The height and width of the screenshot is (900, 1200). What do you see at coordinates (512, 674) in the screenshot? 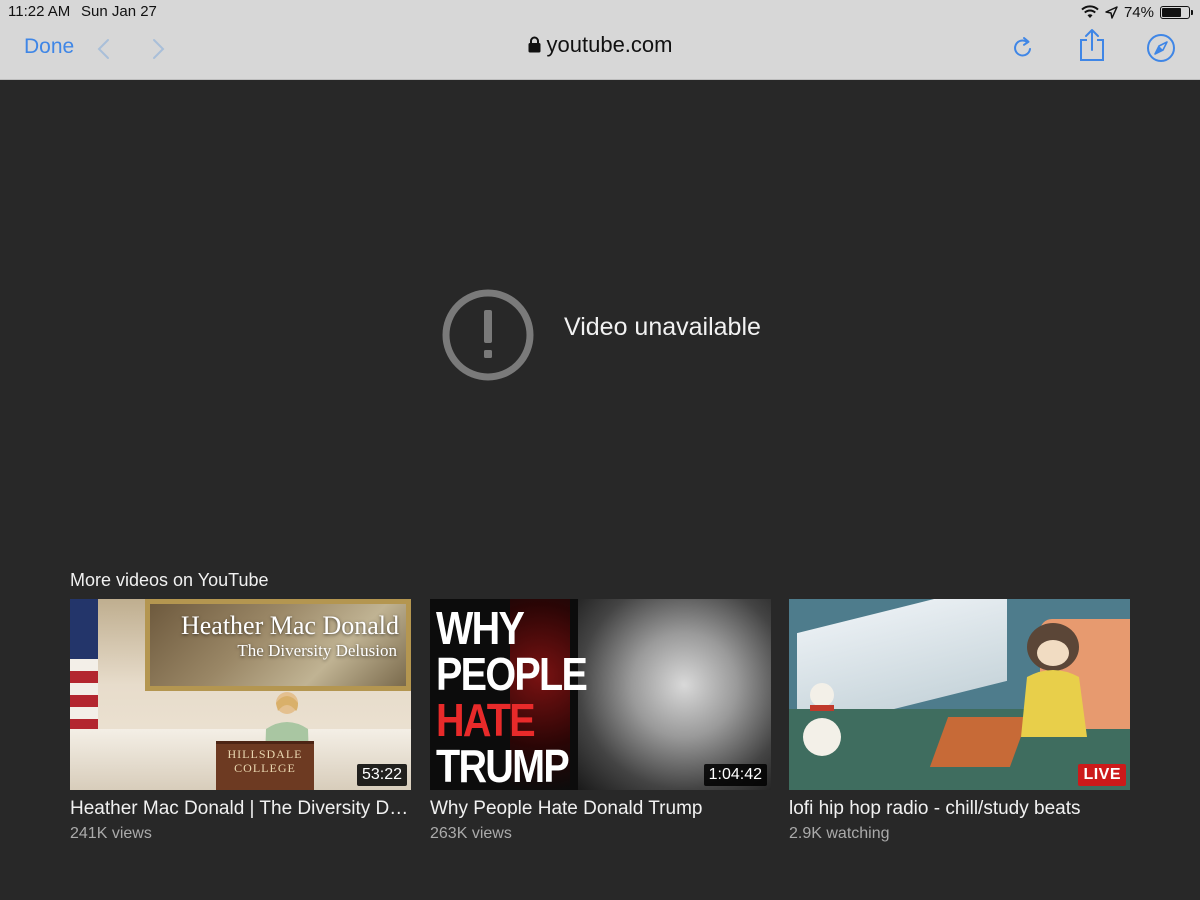
I see `thumbnail-word: PEOPLE` at bounding box center [512, 674].